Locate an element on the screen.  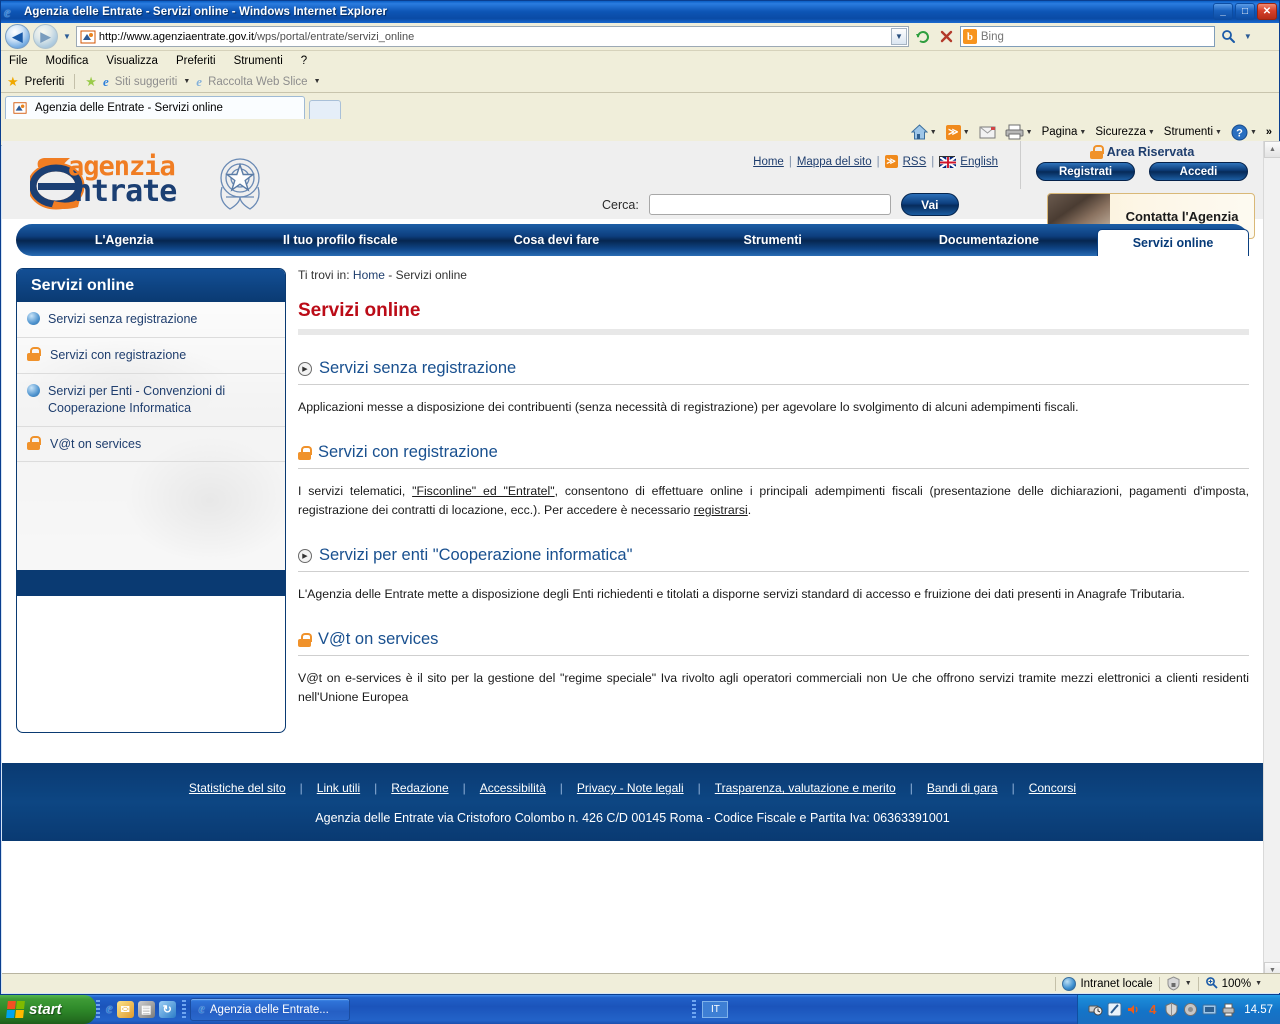
tray-shield-icon is located at coordinates (1171, 1009).